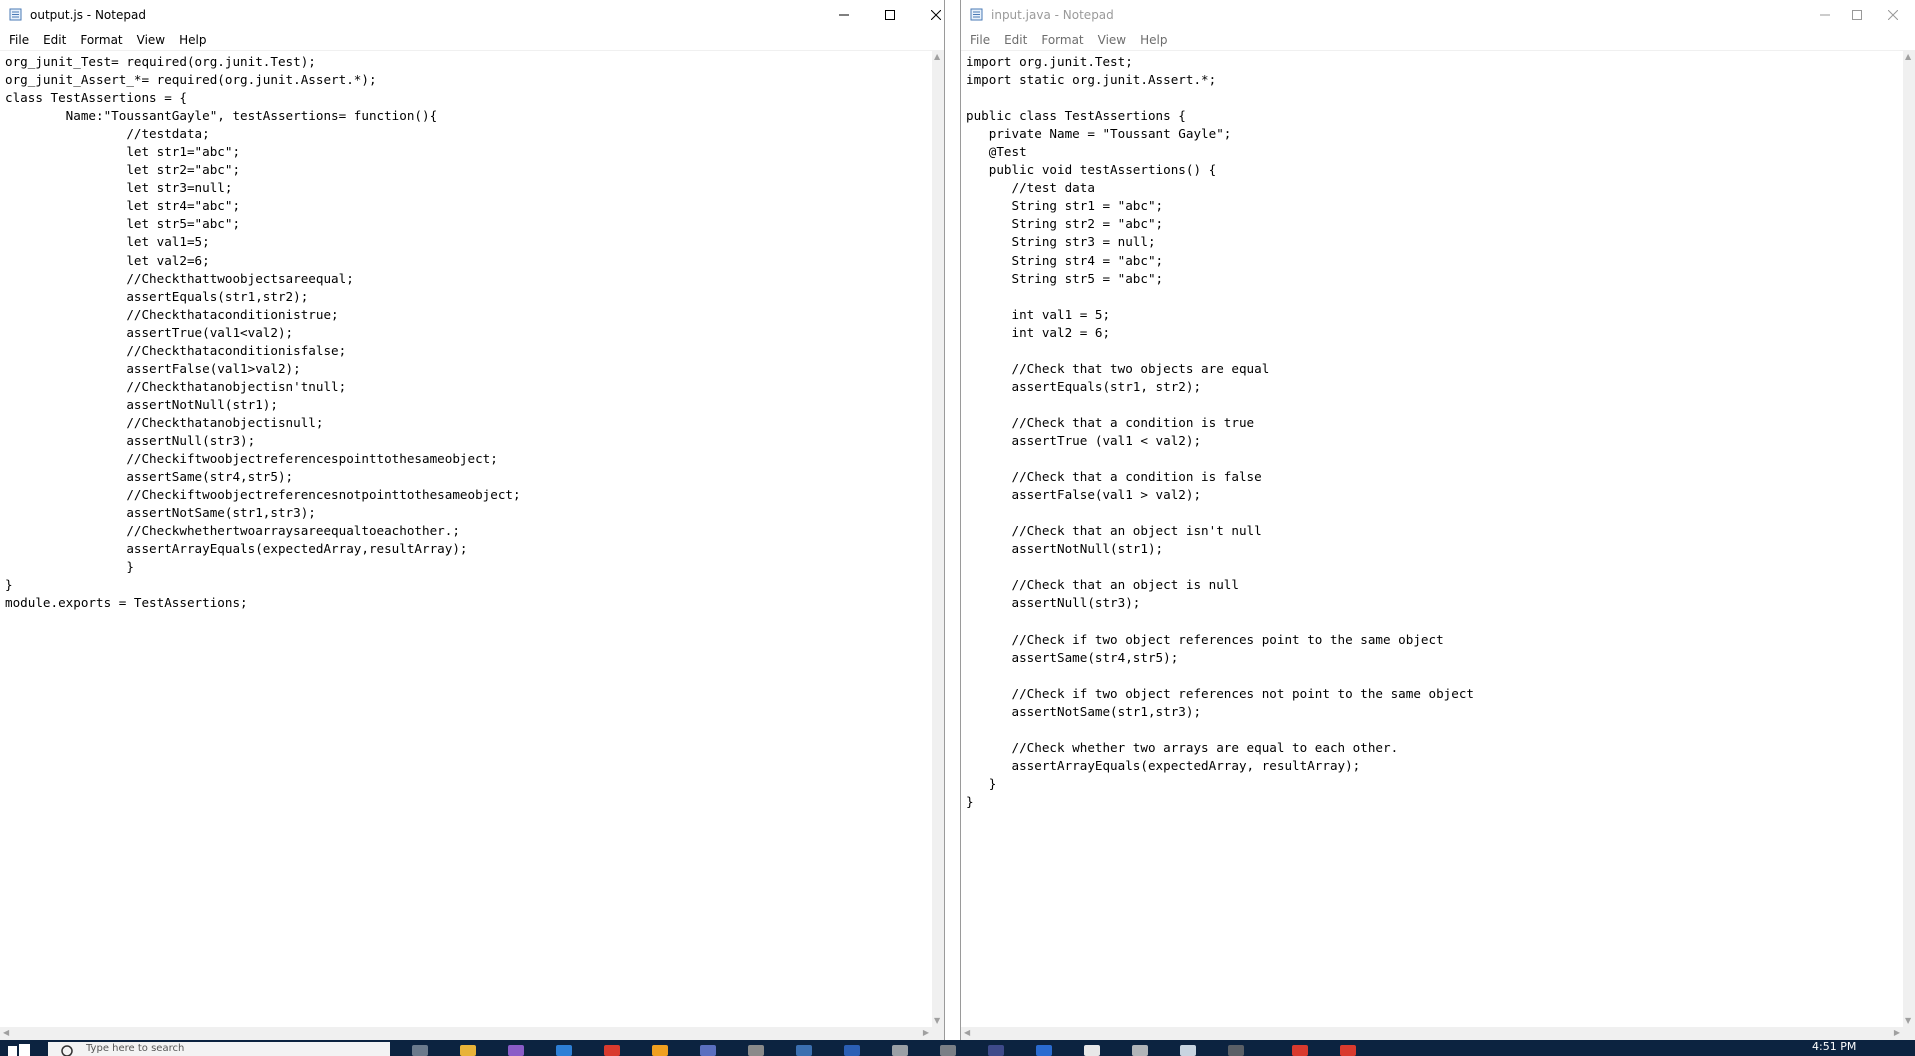 Image resolution: width=1915 pixels, height=1056 pixels. Describe the element at coordinates (1052, 15) in the screenshot. I see `window-title: input.java - Notepad` at that location.